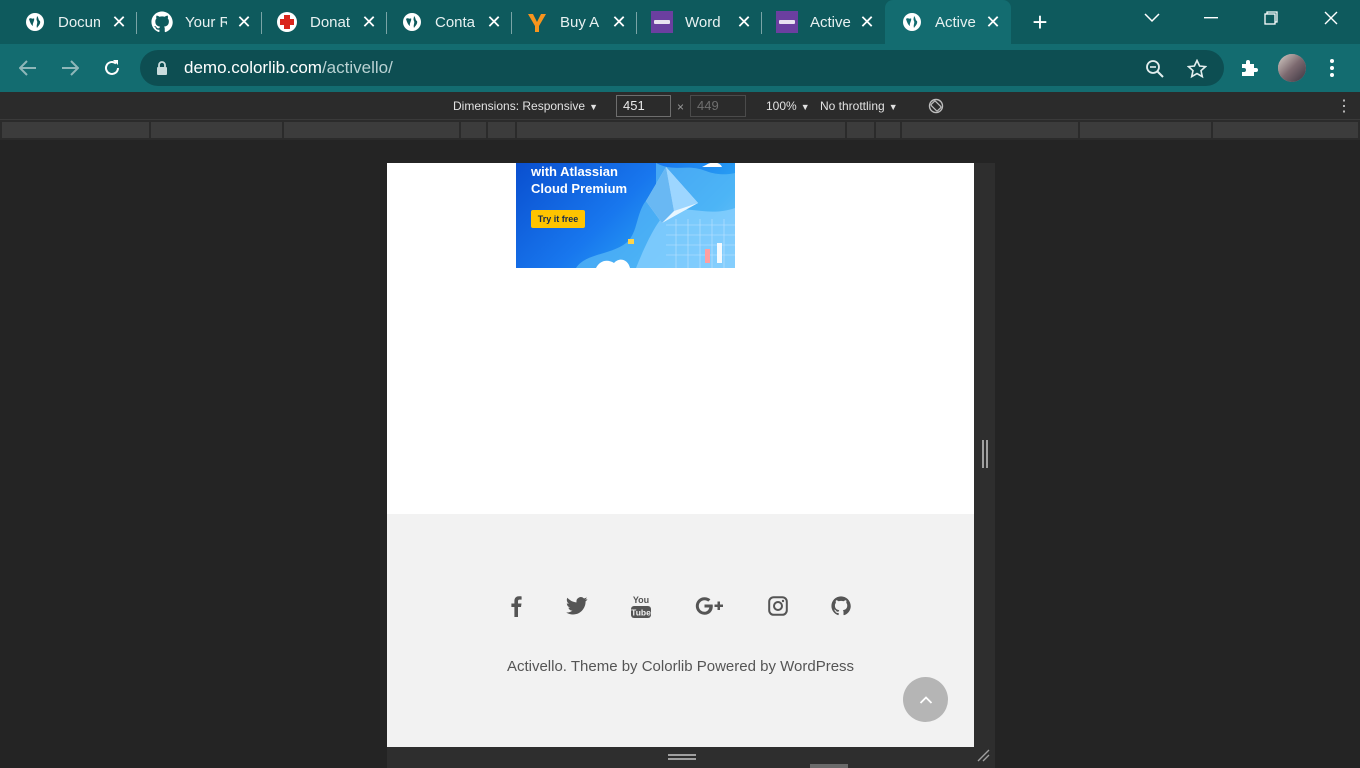  What do you see at coordinates (710, 606) in the screenshot?
I see `google-plus-icon` at bounding box center [710, 606].